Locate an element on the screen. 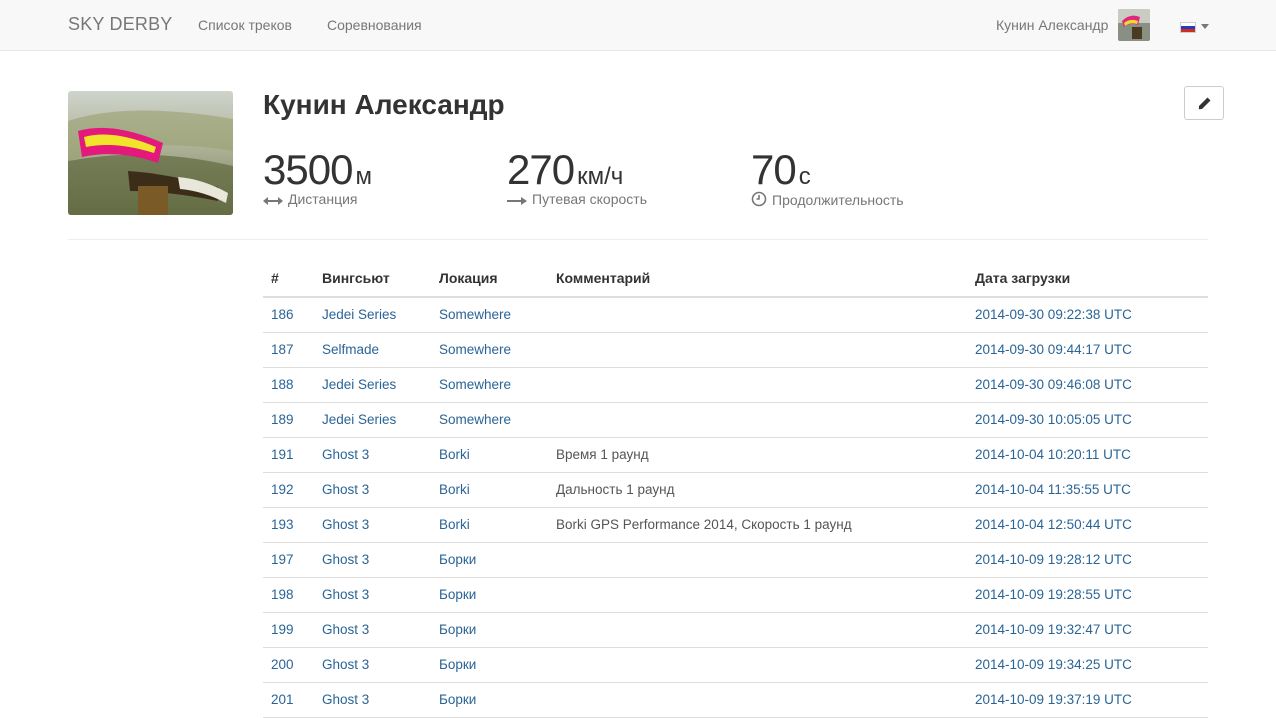 Image resolution: width=1276 pixels, height=718 pixels. column-header-suit: Вингсьют is located at coordinates (372, 279).